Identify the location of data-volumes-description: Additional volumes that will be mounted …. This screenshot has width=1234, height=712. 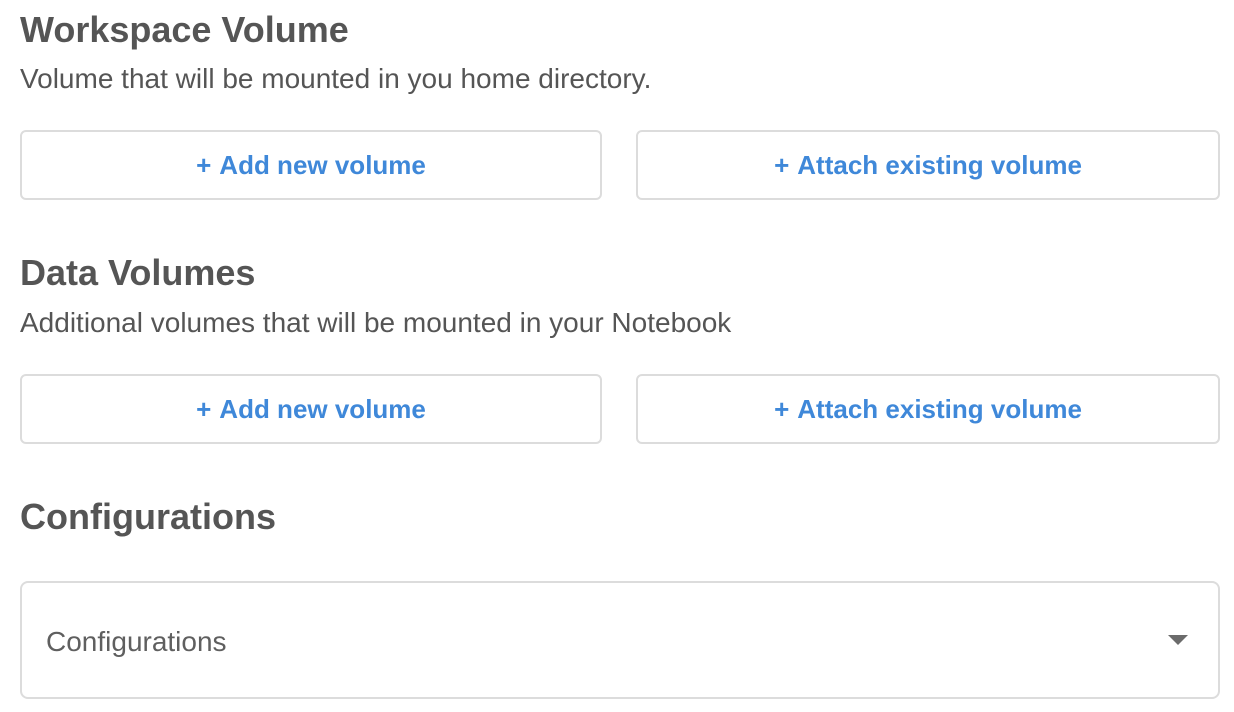
(376, 322).